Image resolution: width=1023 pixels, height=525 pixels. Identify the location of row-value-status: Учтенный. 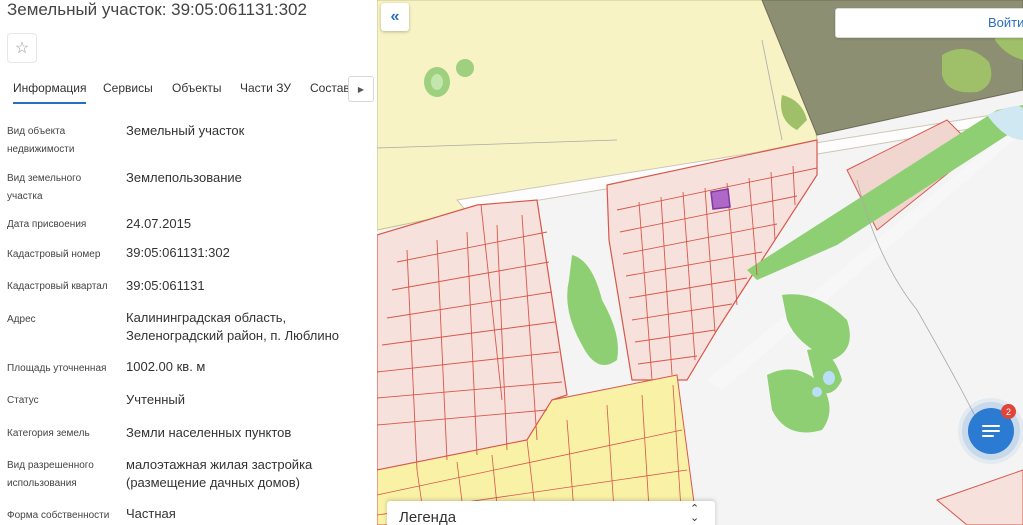
(156, 399).